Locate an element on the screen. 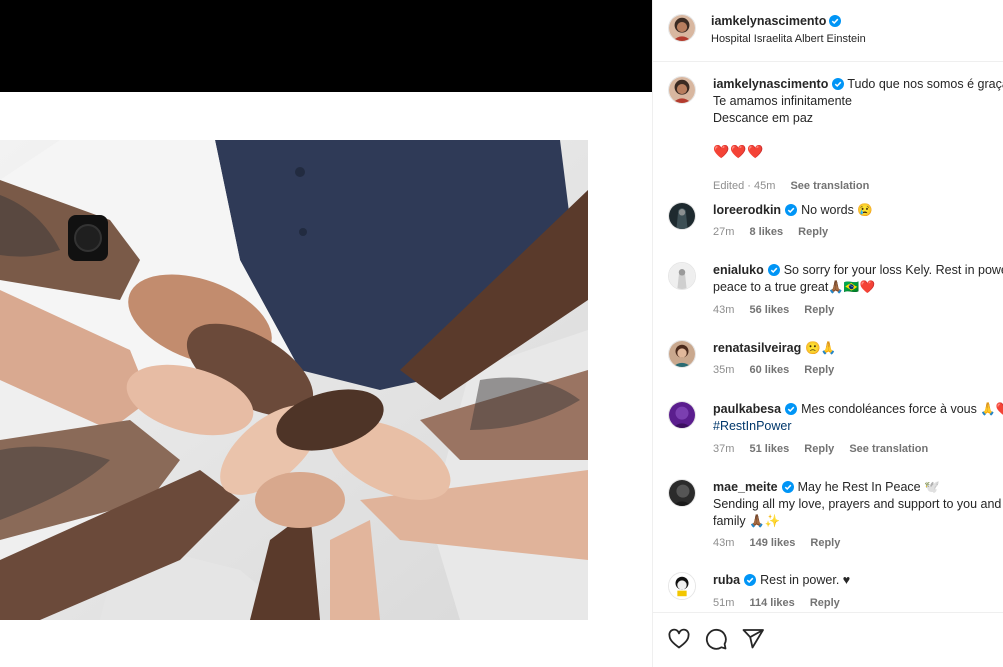  action-bar is located at coordinates (828, 639).